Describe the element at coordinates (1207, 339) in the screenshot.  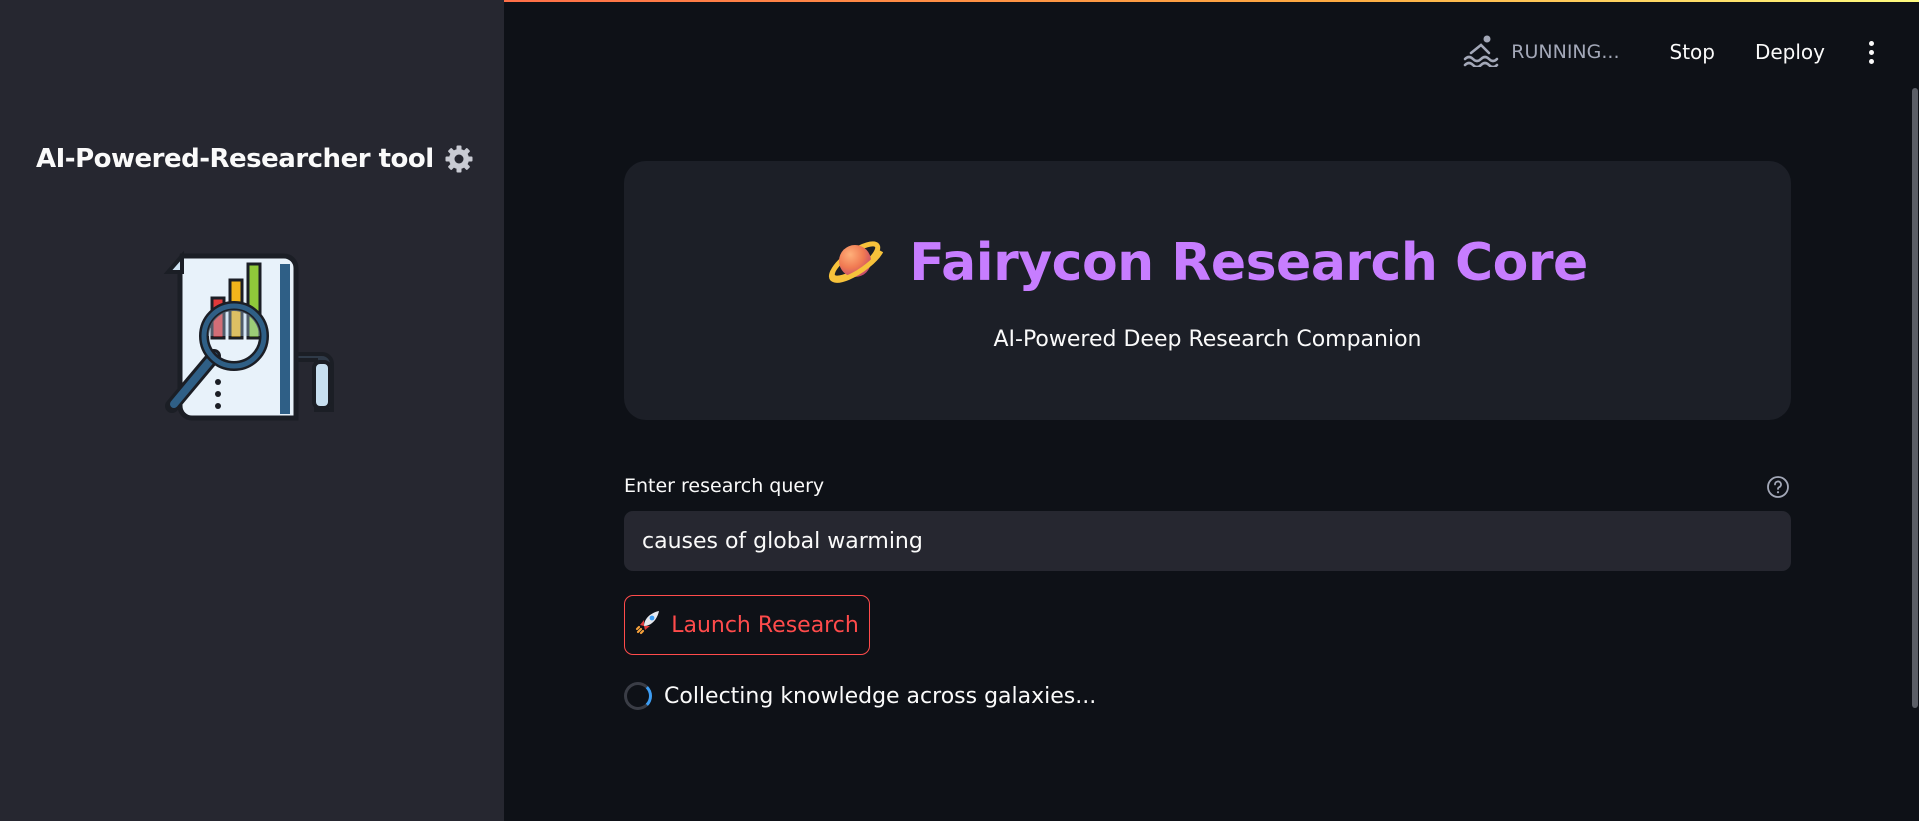
I see `hero-subtitle: AI-Powered Deep Research Companion` at that location.